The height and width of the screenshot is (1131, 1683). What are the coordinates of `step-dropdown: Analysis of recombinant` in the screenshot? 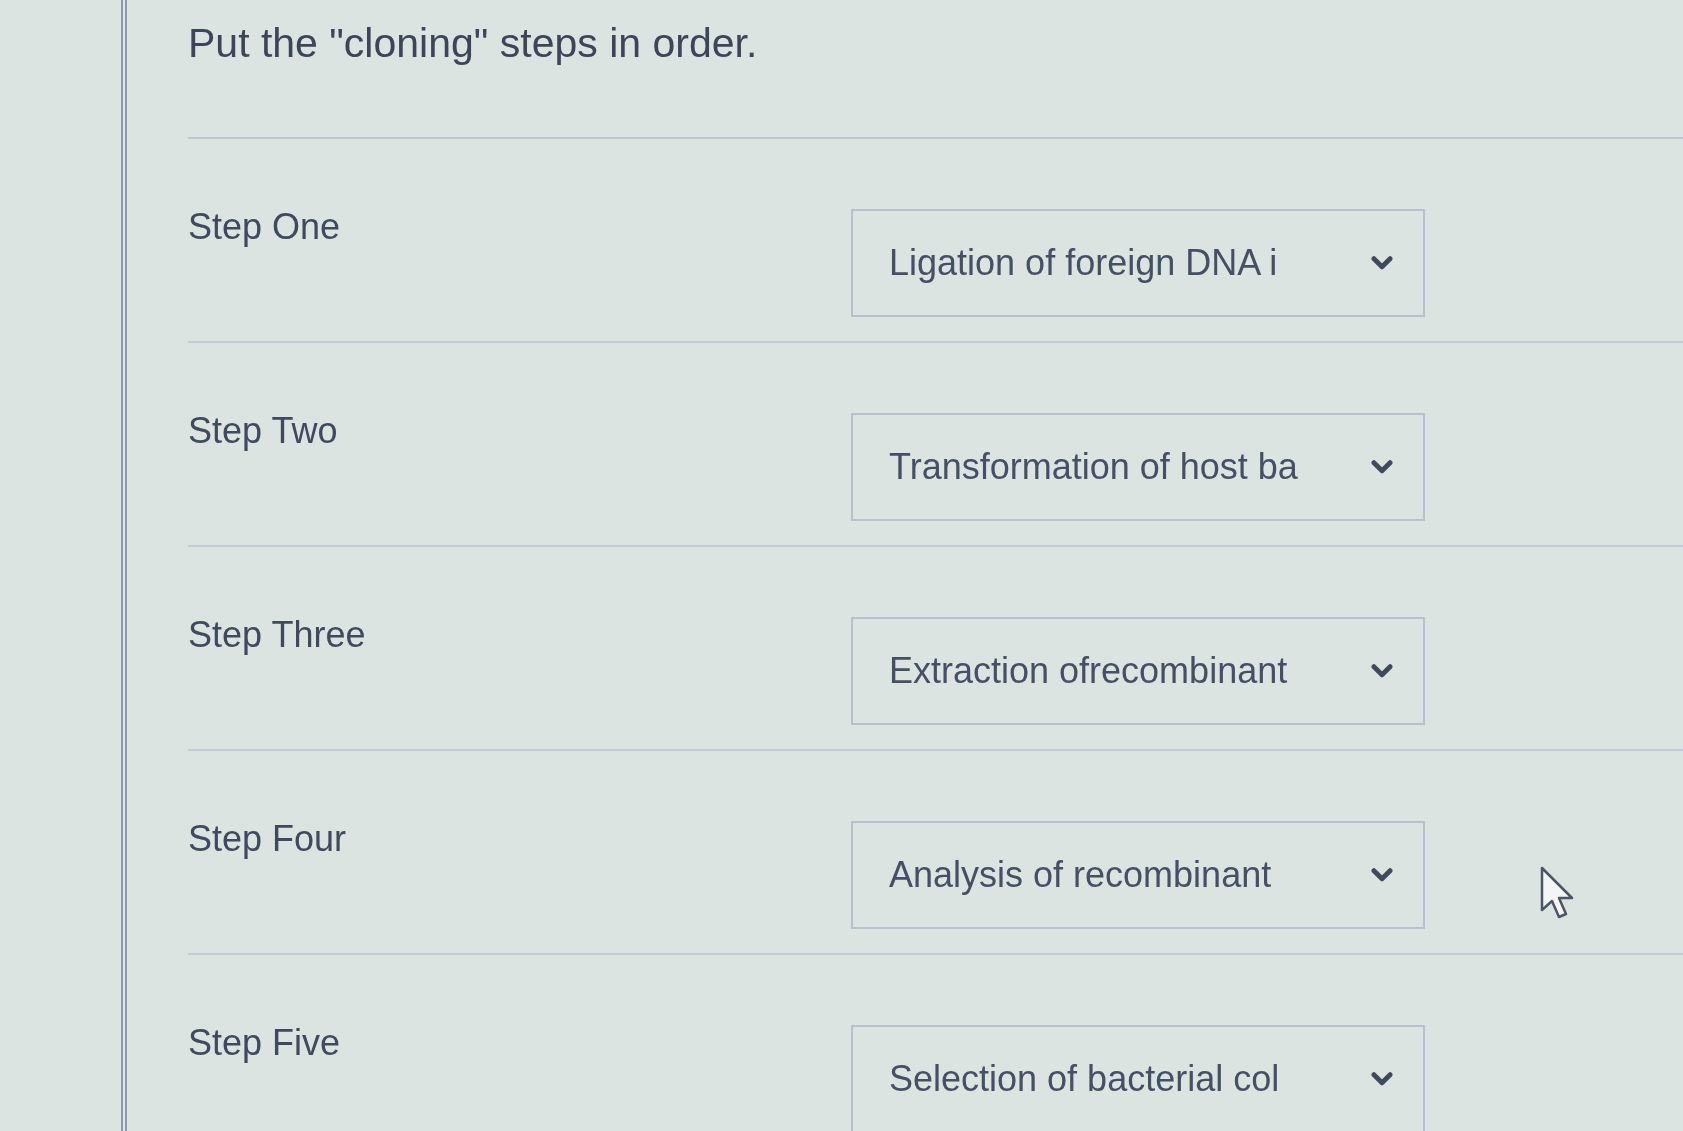 It's located at (1138, 875).